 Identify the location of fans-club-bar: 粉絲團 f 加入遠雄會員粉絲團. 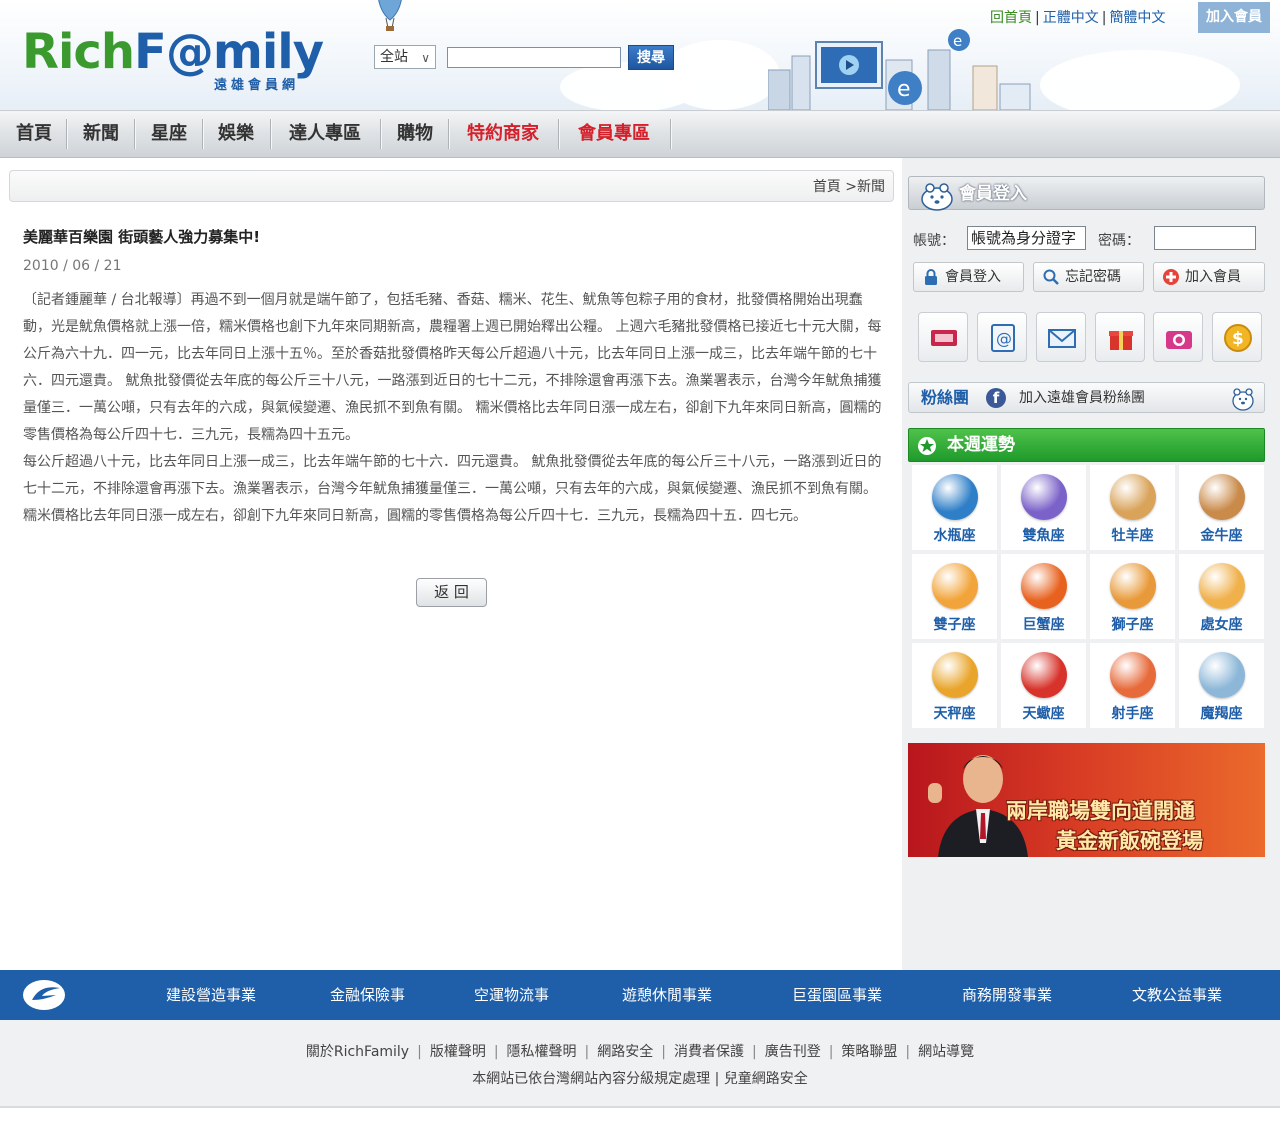
(1086, 397).